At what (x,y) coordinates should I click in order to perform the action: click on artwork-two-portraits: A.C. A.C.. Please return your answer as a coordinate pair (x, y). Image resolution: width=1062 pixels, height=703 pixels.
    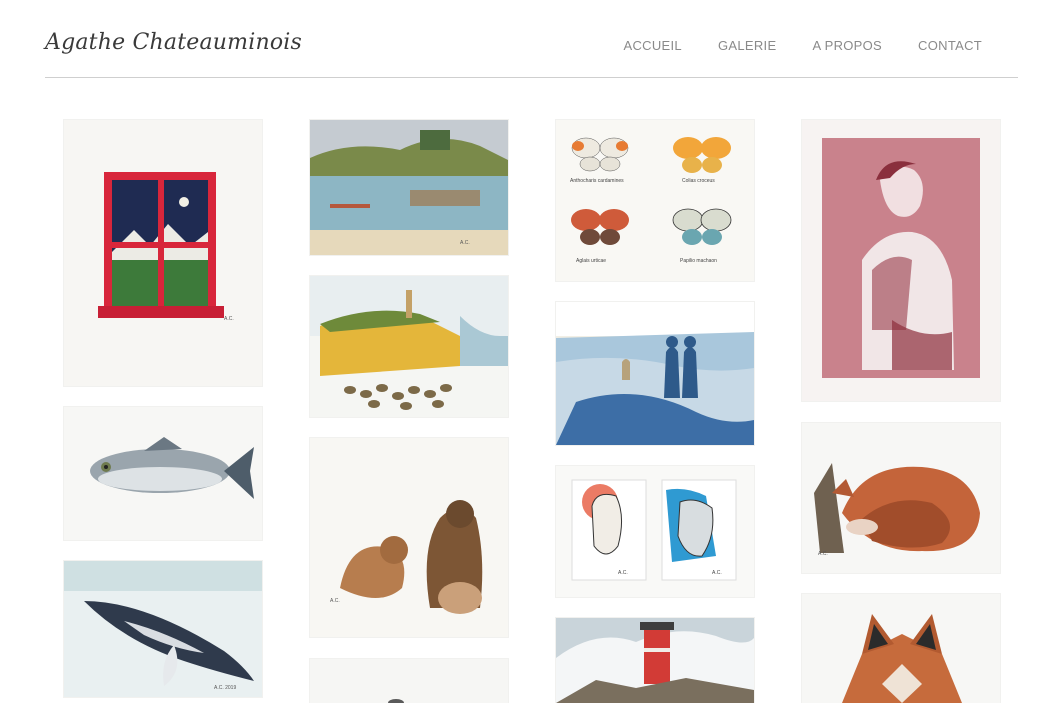
    Looking at the image, I should click on (655, 531).